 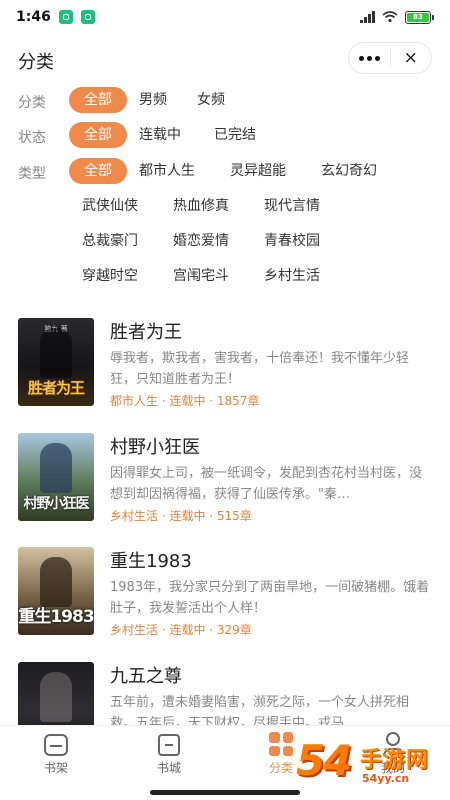 What do you see at coordinates (168, 768) in the screenshot?
I see `tab-label: 书城` at bounding box center [168, 768].